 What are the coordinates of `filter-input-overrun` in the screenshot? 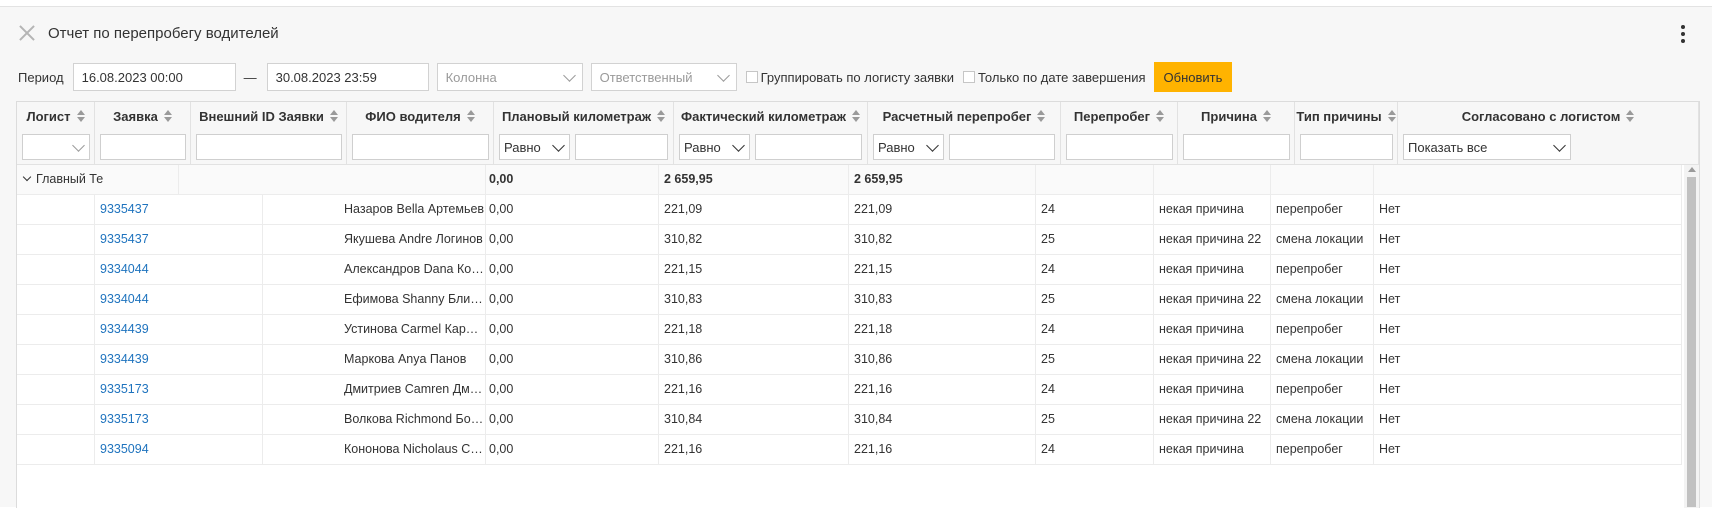 It's located at (1119, 147).